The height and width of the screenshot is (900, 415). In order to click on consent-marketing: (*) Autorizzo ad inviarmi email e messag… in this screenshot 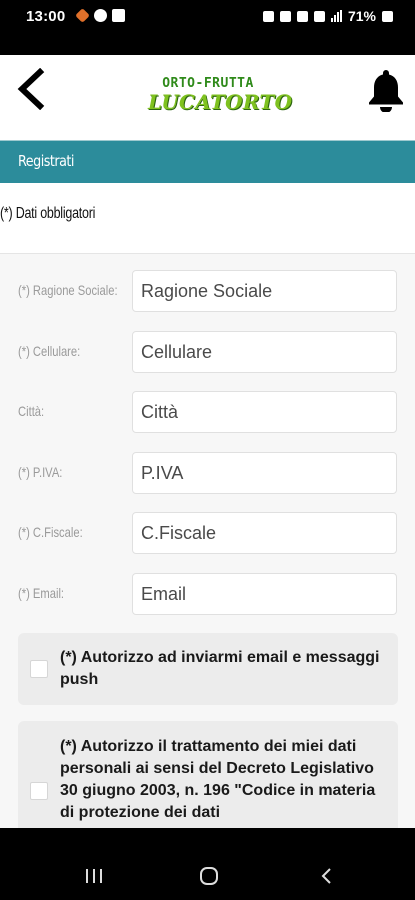, I will do `click(208, 669)`.